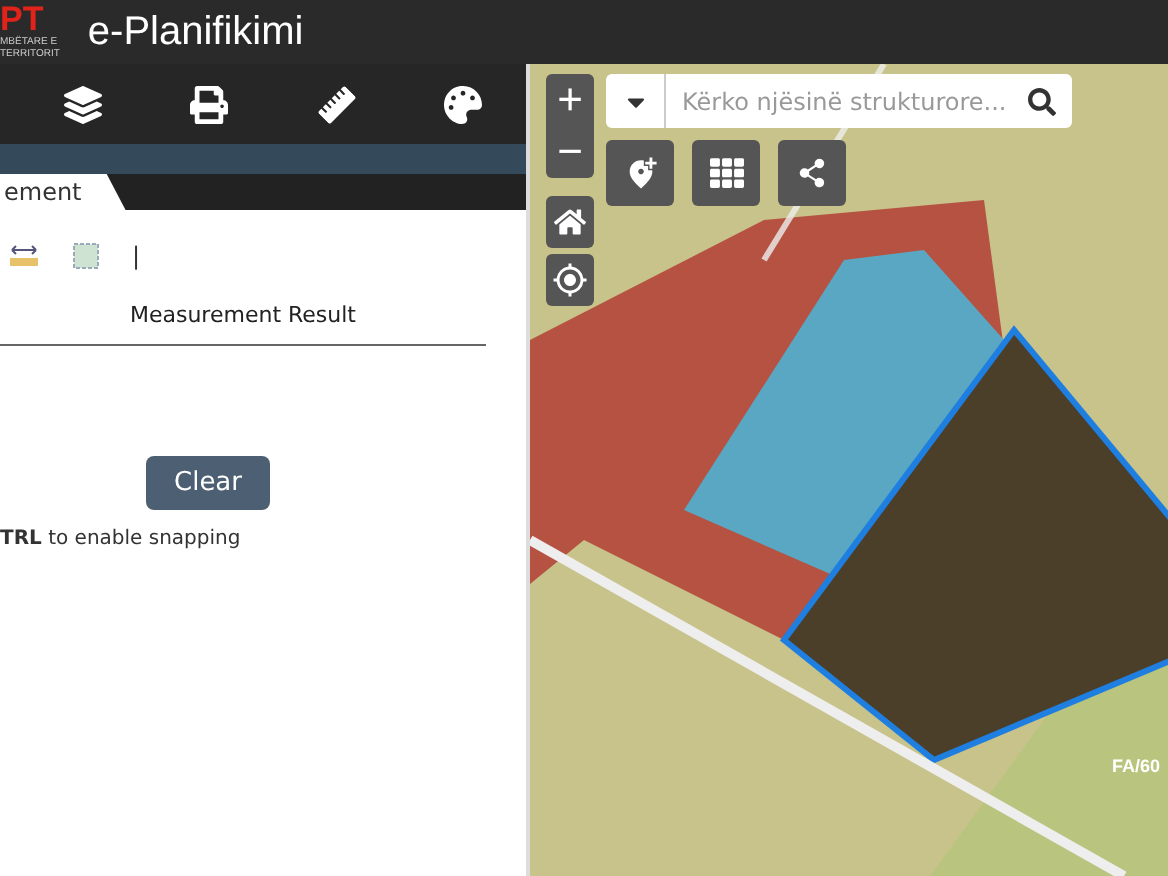 This screenshot has width=1168, height=876. I want to click on snapping-hint: TRL to enable snapping, so click(121, 539).